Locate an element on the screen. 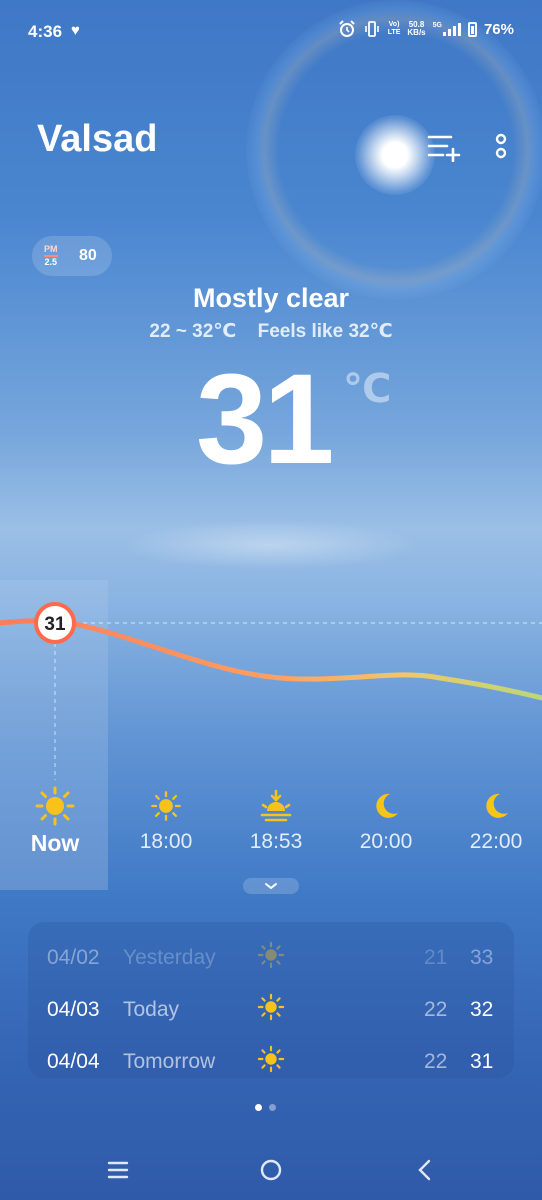 The width and height of the screenshot is (542, 1200). daily-date: 04/02 is located at coordinates (73, 957).